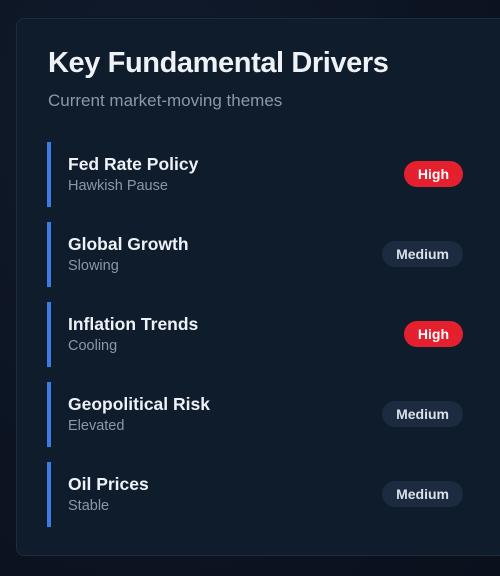  I want to click on driver-status: Cooling, so click(93, 346).